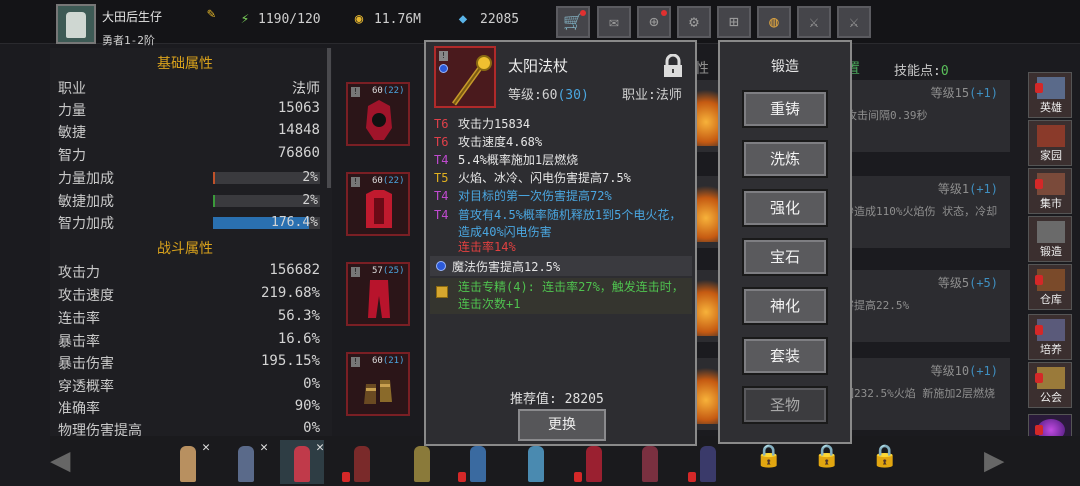 The image size is (1080, 486). I want to click on item-name: 太阳法杖, so click(538, 66).